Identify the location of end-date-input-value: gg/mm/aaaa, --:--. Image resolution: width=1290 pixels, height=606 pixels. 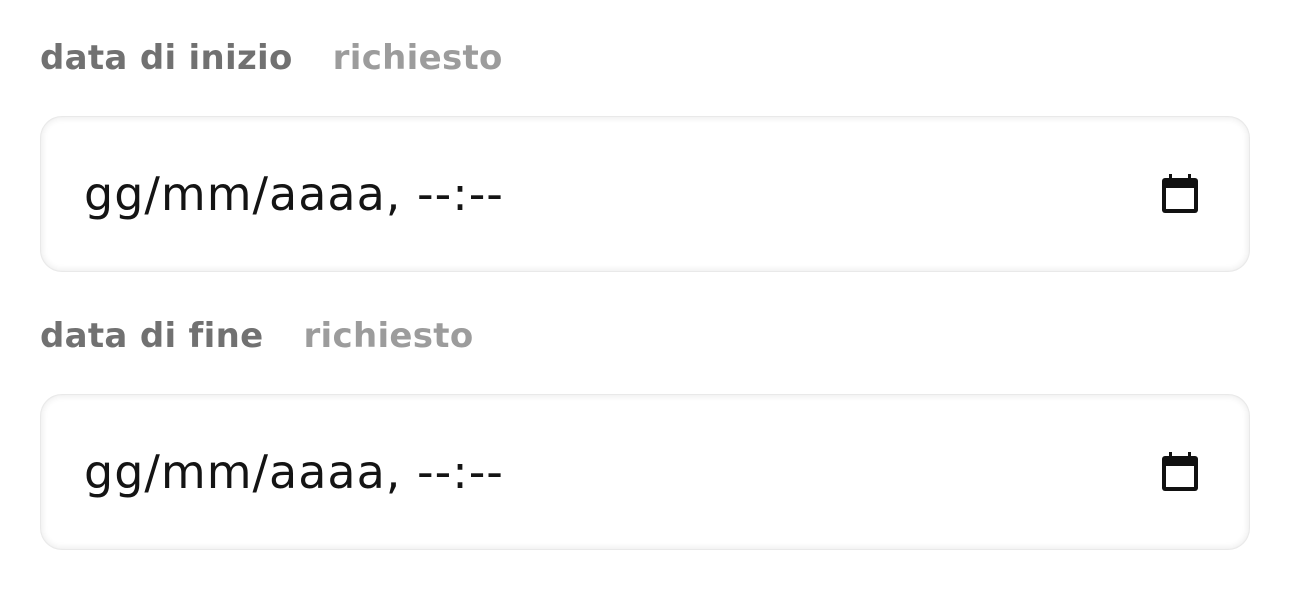
(621, 472).